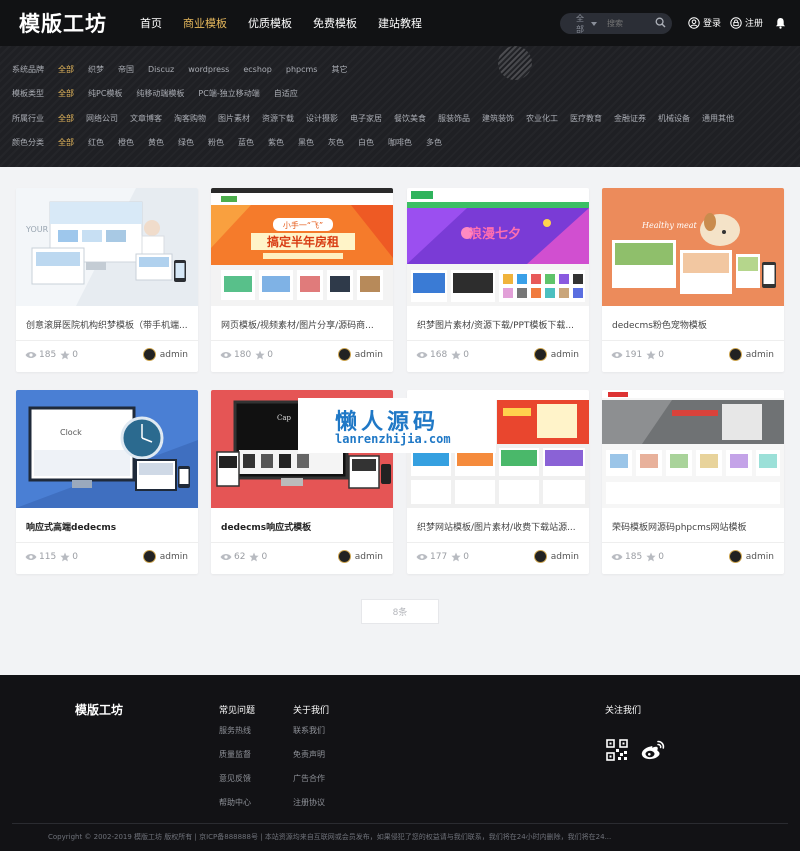  Describe the element at coordinates (208, 69) in the screenshot. I see `filter-option: wordpress` at that location.